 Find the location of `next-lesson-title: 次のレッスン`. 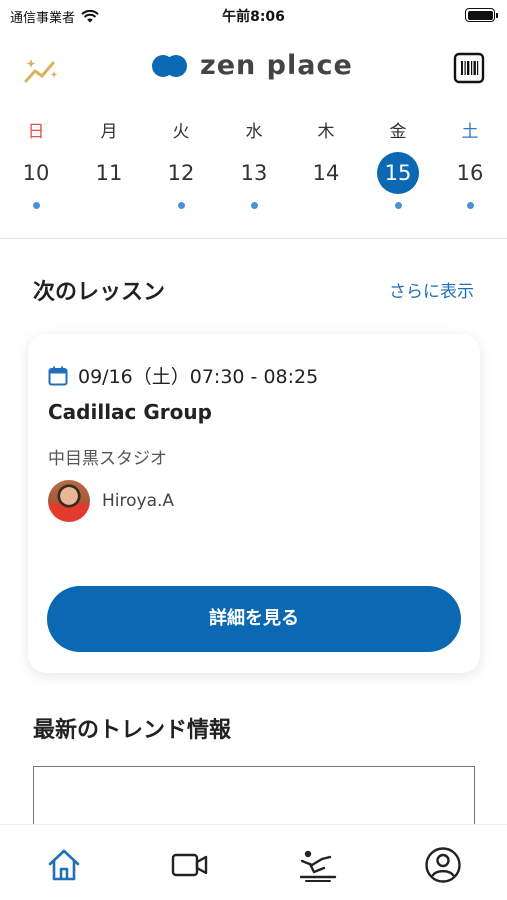

next-lesson-title: 次のレッスン is located at coordinates (99, 292).